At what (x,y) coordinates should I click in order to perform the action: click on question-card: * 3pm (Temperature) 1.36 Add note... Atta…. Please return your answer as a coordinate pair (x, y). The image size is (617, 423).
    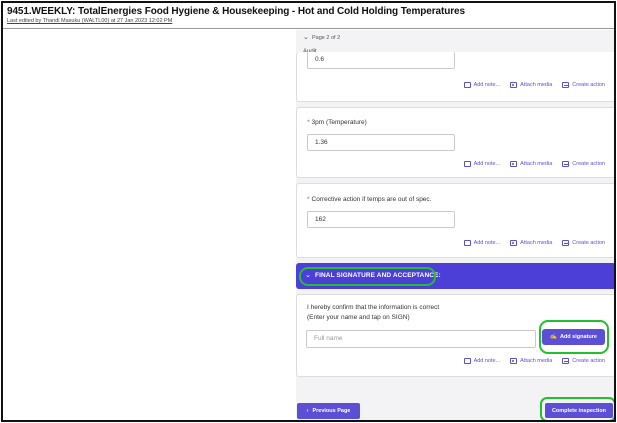
    Looking at the image, I should click on (455, 142).